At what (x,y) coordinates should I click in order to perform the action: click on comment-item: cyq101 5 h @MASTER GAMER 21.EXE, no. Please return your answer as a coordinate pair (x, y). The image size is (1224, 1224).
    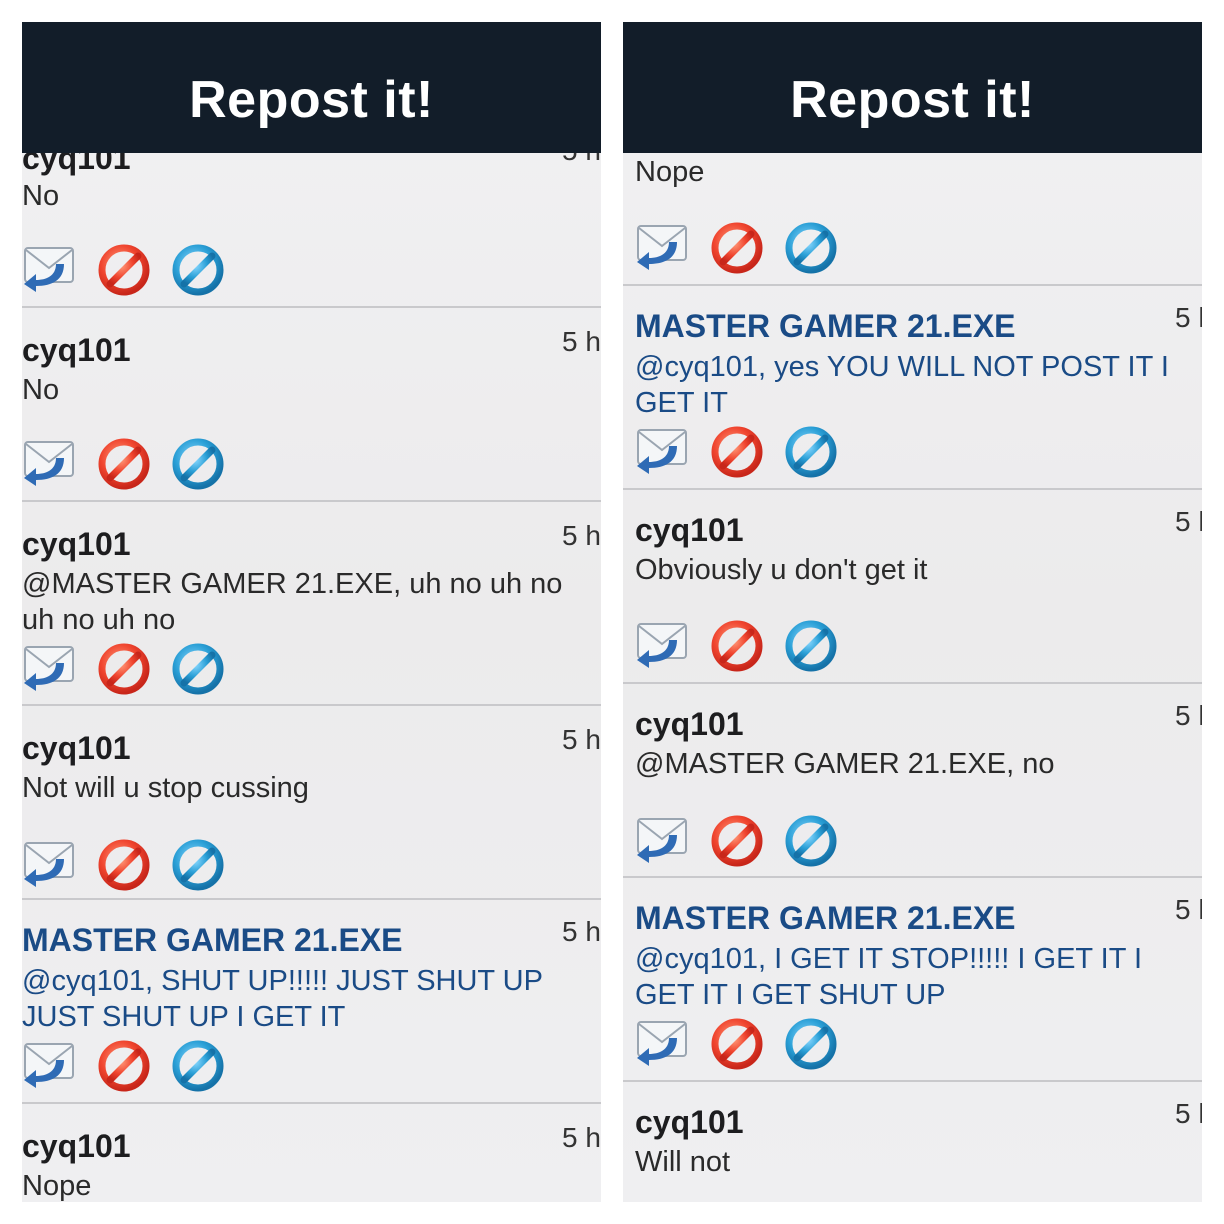
    Looking at the image, I should click on (912, 781).